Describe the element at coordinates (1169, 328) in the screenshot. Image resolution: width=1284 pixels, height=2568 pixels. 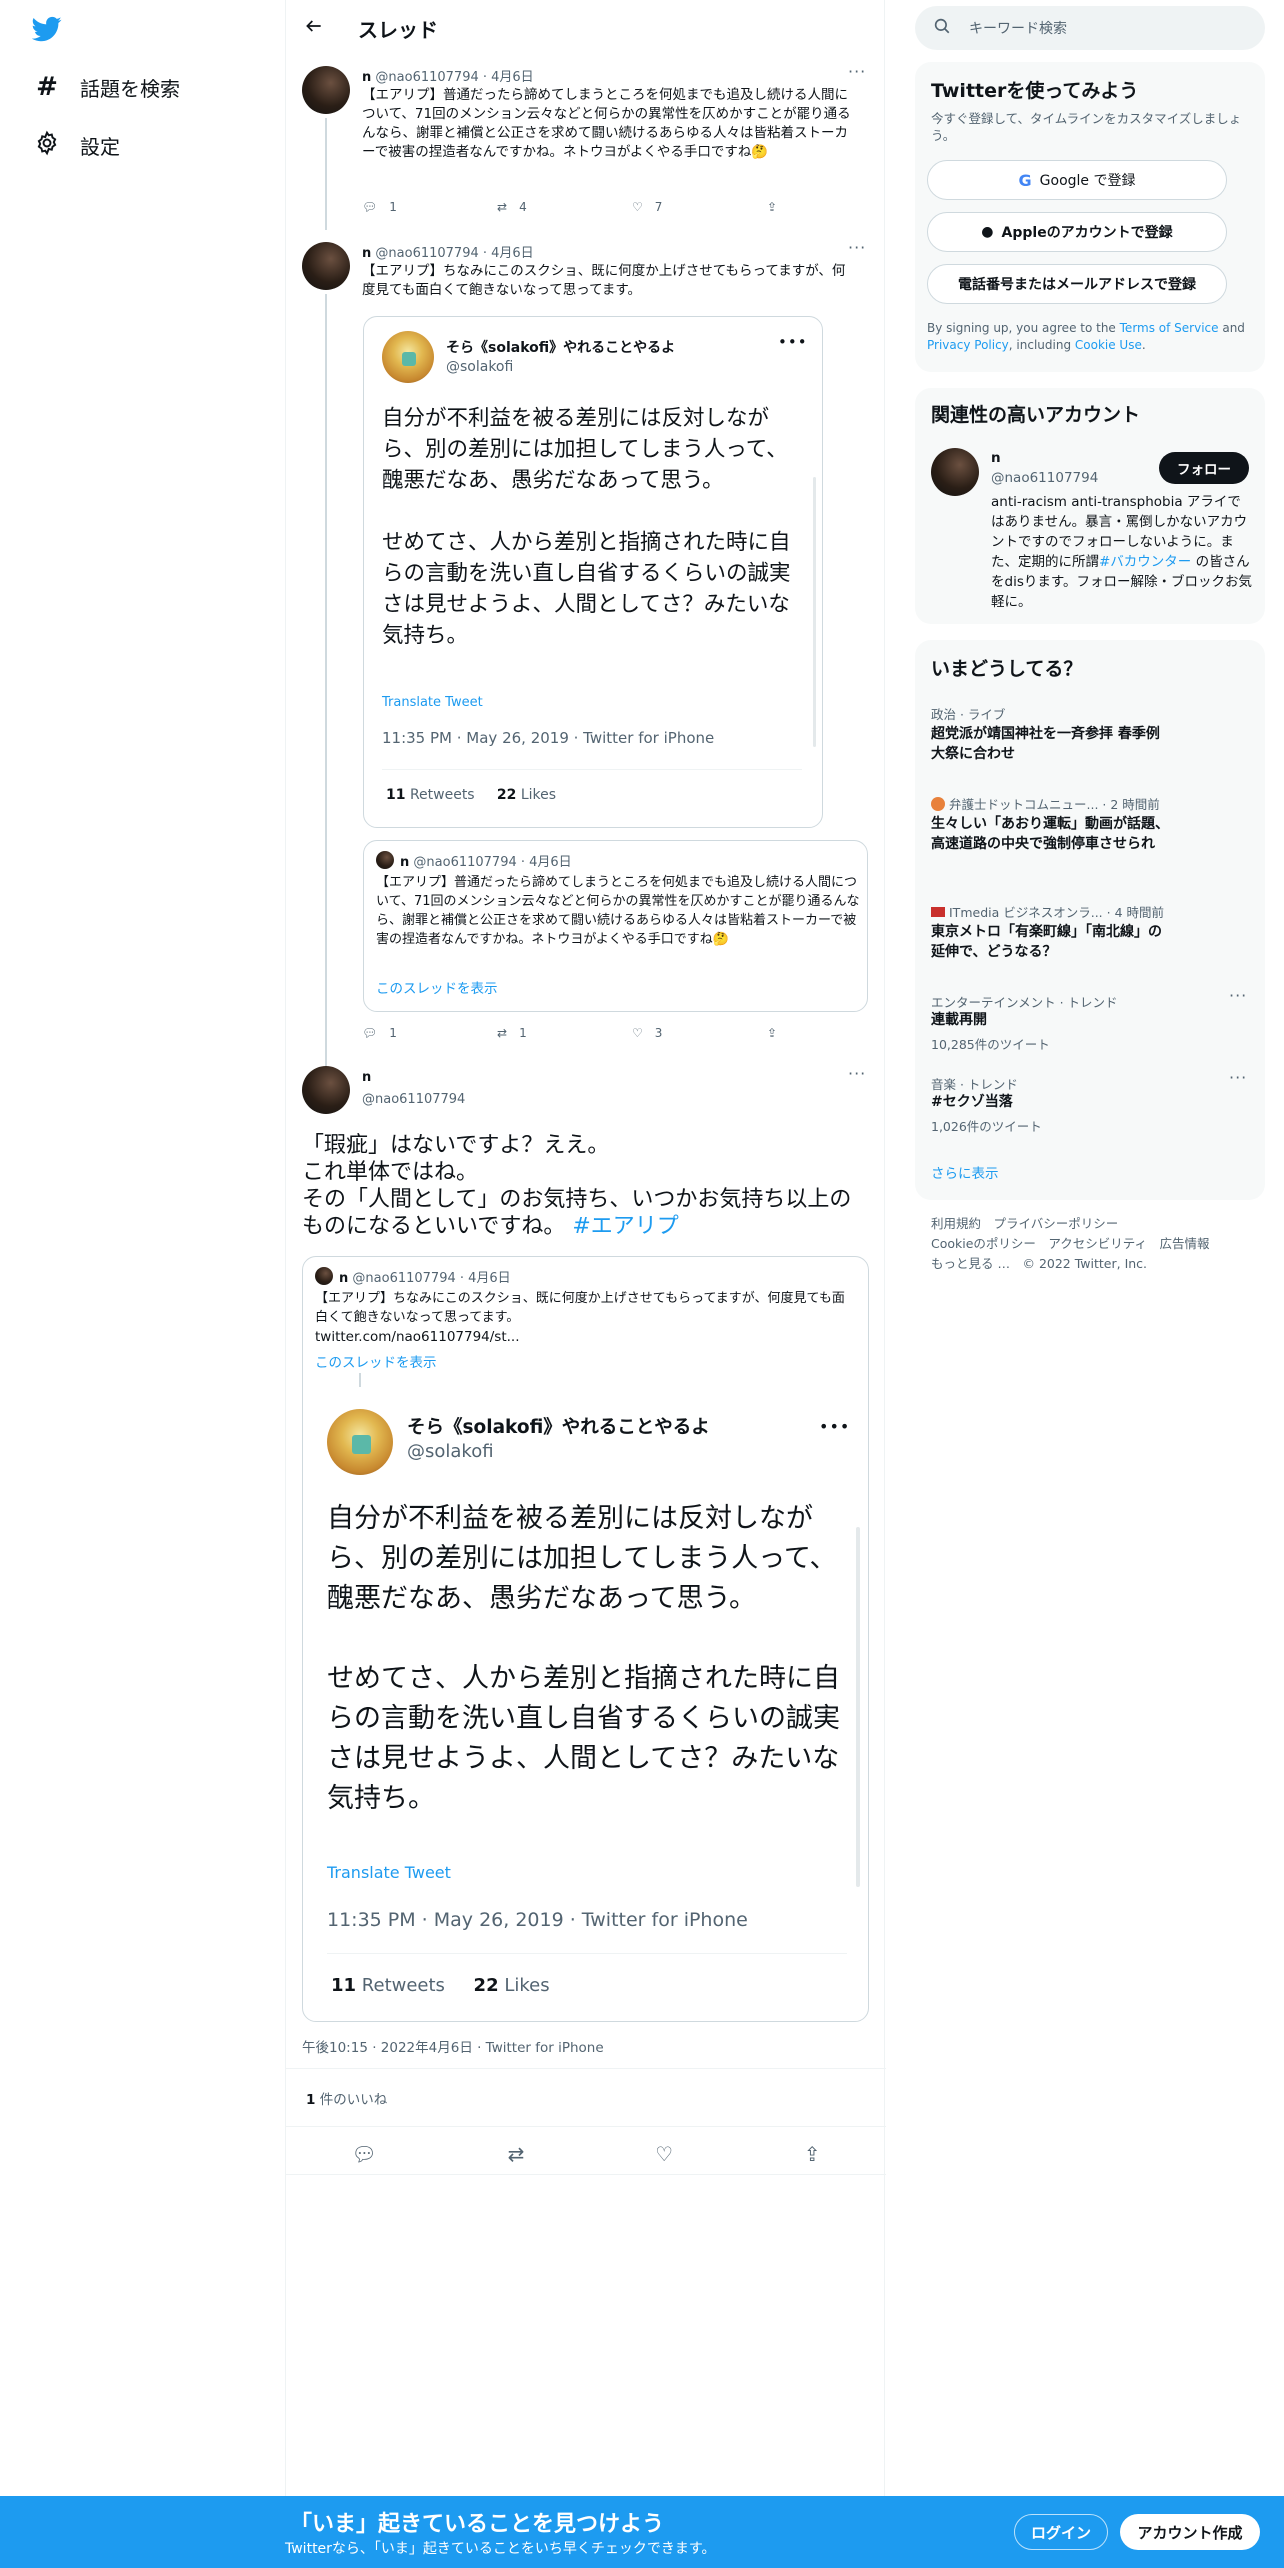
I see `terms-of-service-link: Terms of Service` at that location.